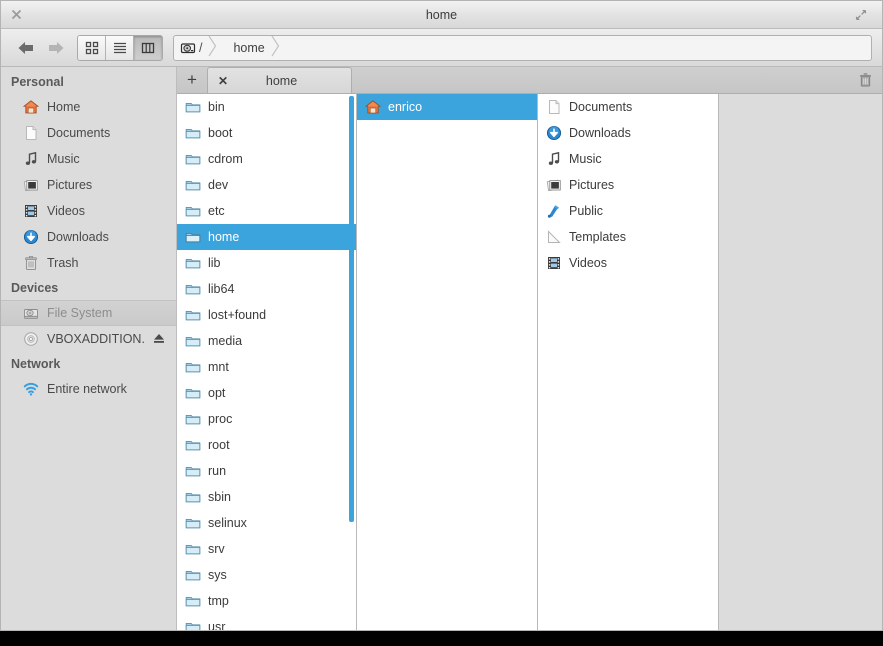 Image resolution: width=883 pixels, height=646 pixels. I want to click on column-view-button, so click(148, 47).